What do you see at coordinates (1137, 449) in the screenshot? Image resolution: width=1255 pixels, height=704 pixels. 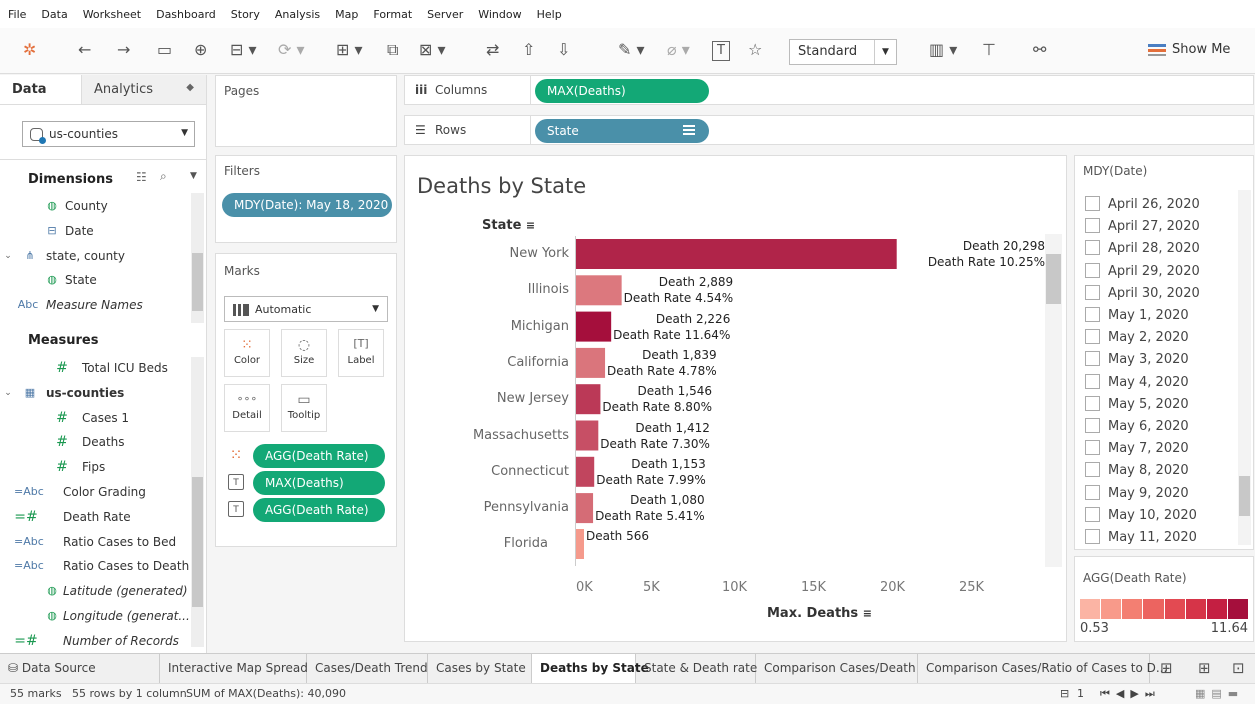 I see `date-filter-item: May 7, 2020` at bounding box center [1137, 449].